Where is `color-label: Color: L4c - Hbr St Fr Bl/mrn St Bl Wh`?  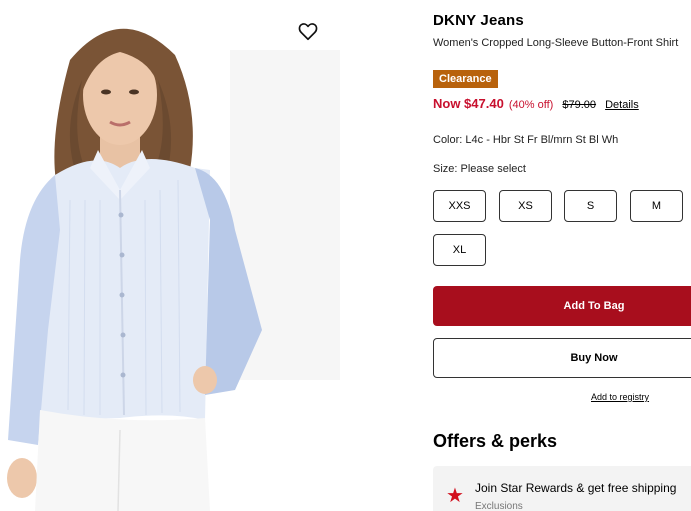 color-label: Color: L4c - Hbr St Fr Bl/mrn St Bl Wh is located at coordinates (526, 140).